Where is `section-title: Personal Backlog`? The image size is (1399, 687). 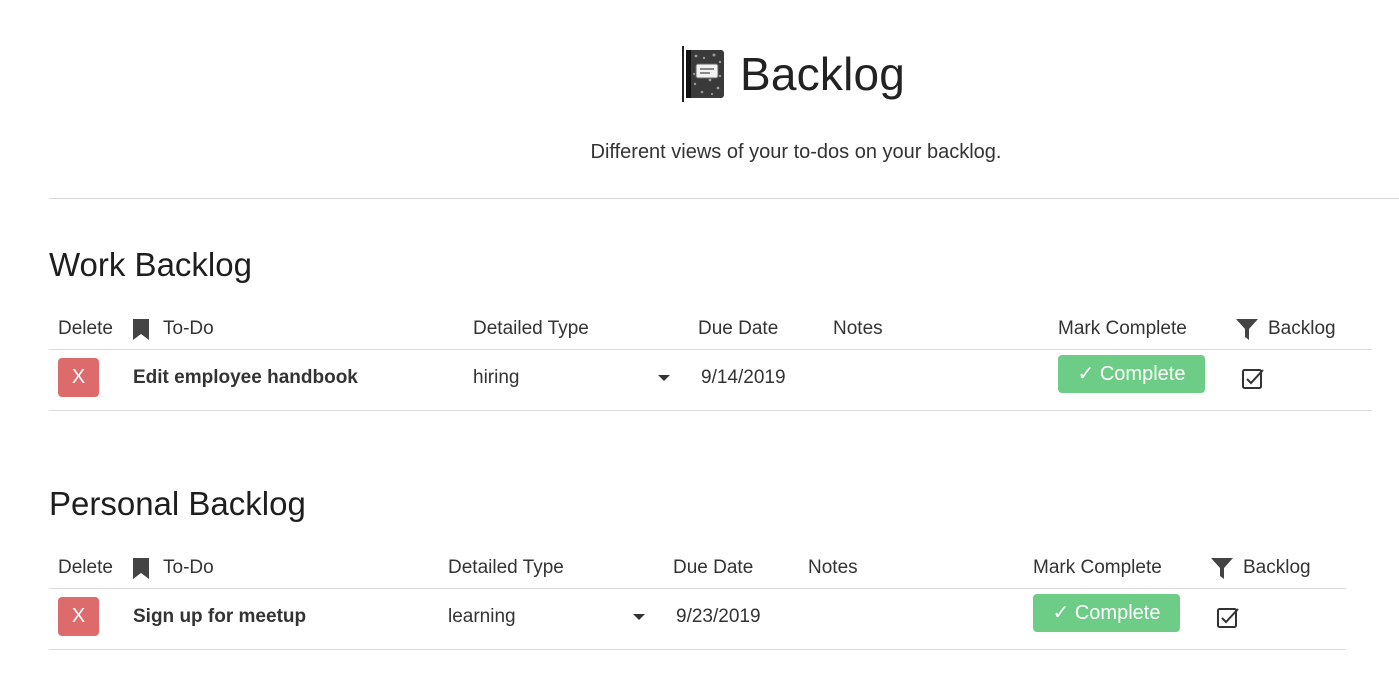 section-title: Personal Backlog is located at coordinates (177, 503).